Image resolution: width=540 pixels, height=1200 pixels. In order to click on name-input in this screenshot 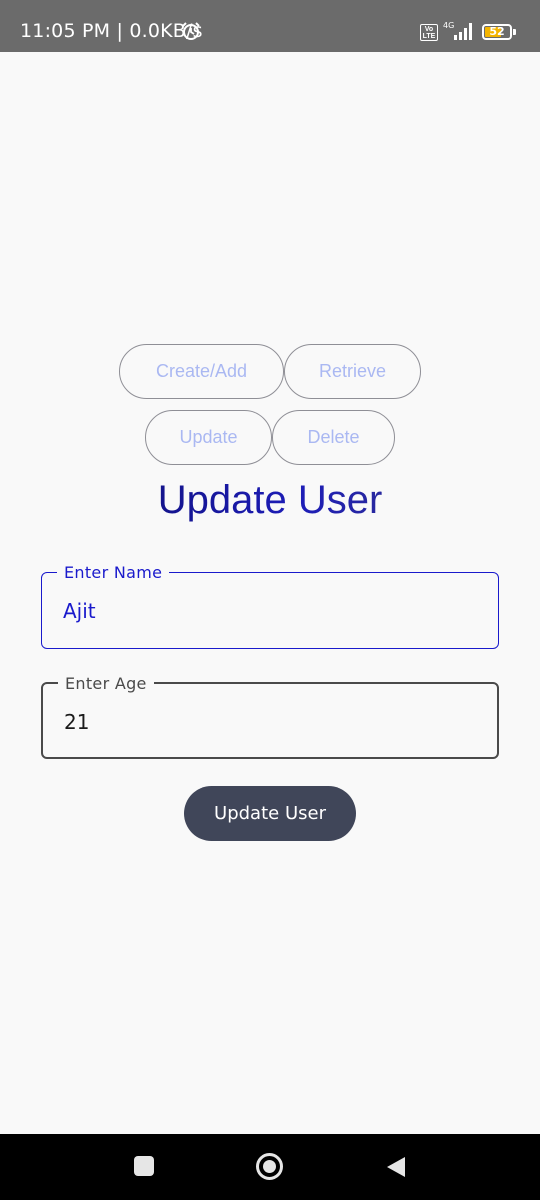, I will do `click(263, 611)`.